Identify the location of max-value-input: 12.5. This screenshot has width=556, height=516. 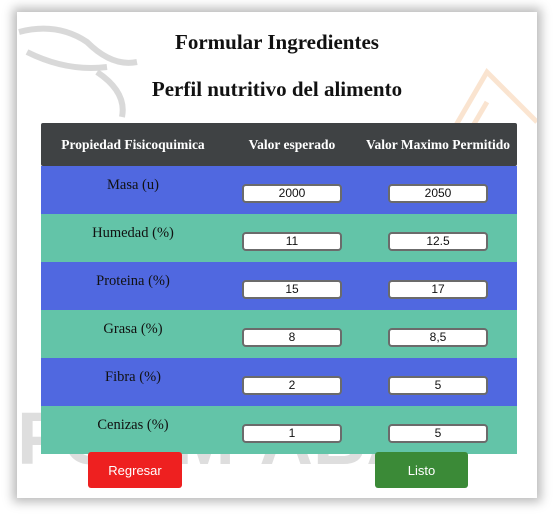
(438, 241).